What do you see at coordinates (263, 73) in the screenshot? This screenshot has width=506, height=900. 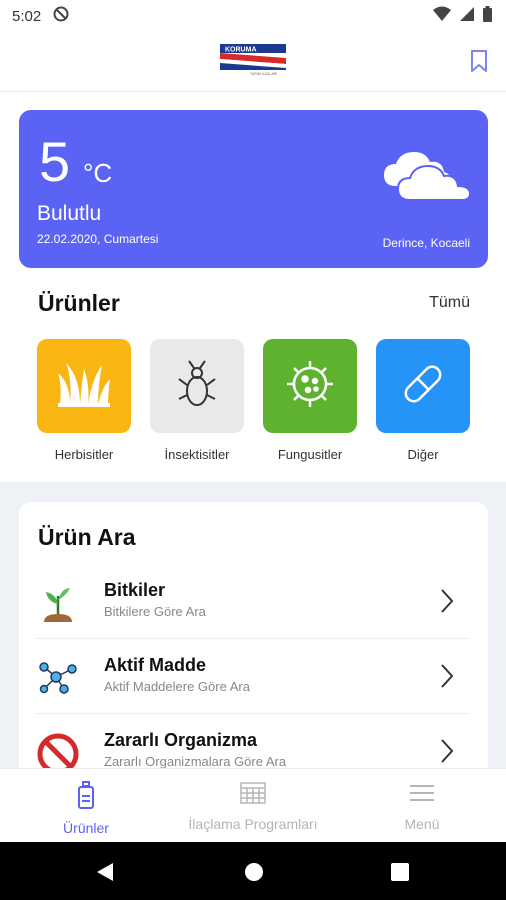 I see `svg-text: TARIM İLAÇLARI` at bounding box center [263, 73].